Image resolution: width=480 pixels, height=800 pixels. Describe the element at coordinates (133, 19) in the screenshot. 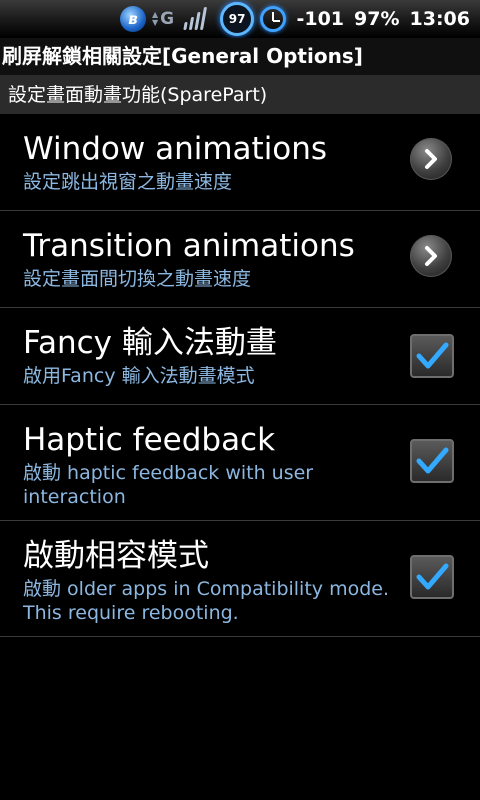

I see `bluetooth-icon: ʙ` at that location.